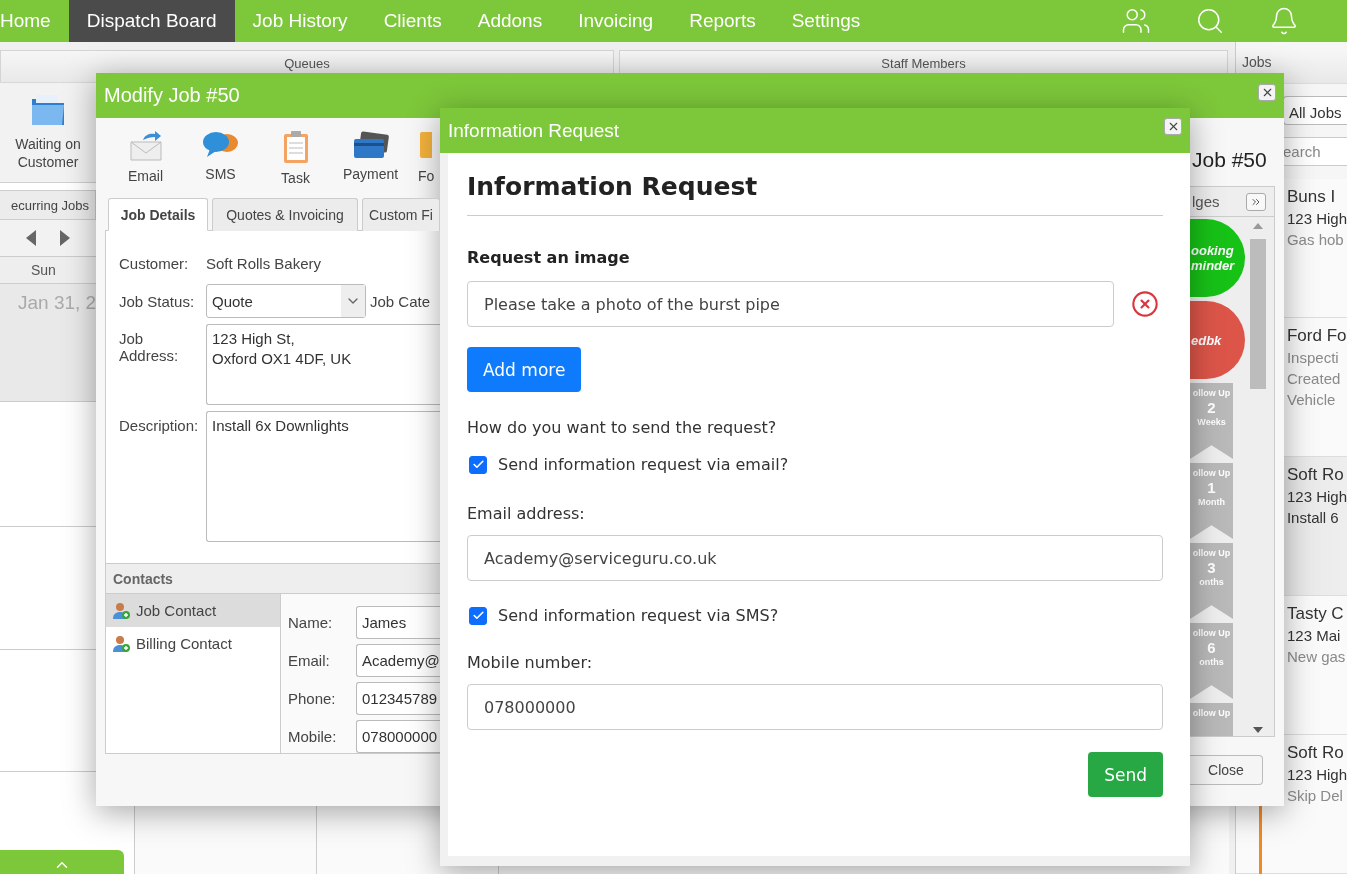 This screenshot has height=874, width=1347. Describe the element at coordinates (398, 736) in the screenshot. I see `contact-field: 078000000` at that location.